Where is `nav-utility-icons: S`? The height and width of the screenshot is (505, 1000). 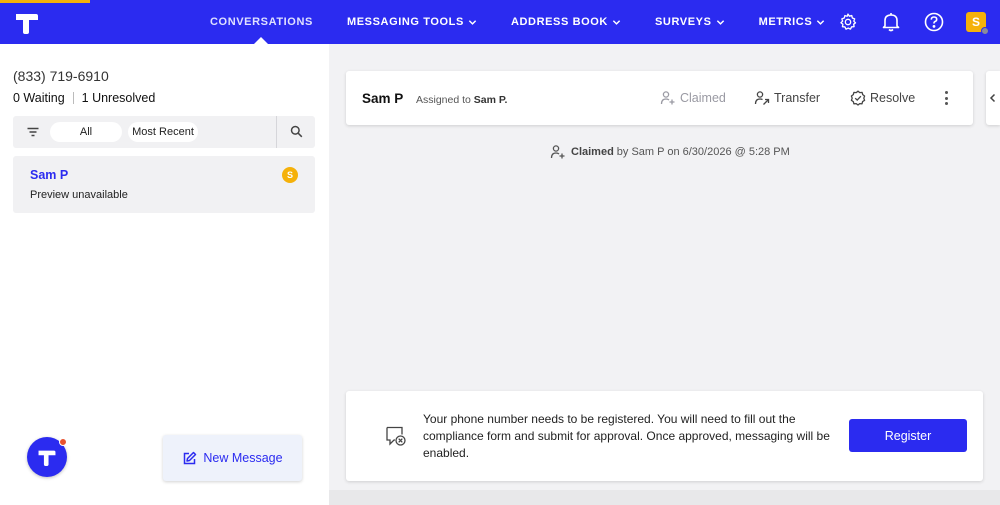
nav-utility-icons: S is located at coordinates (918, 22).